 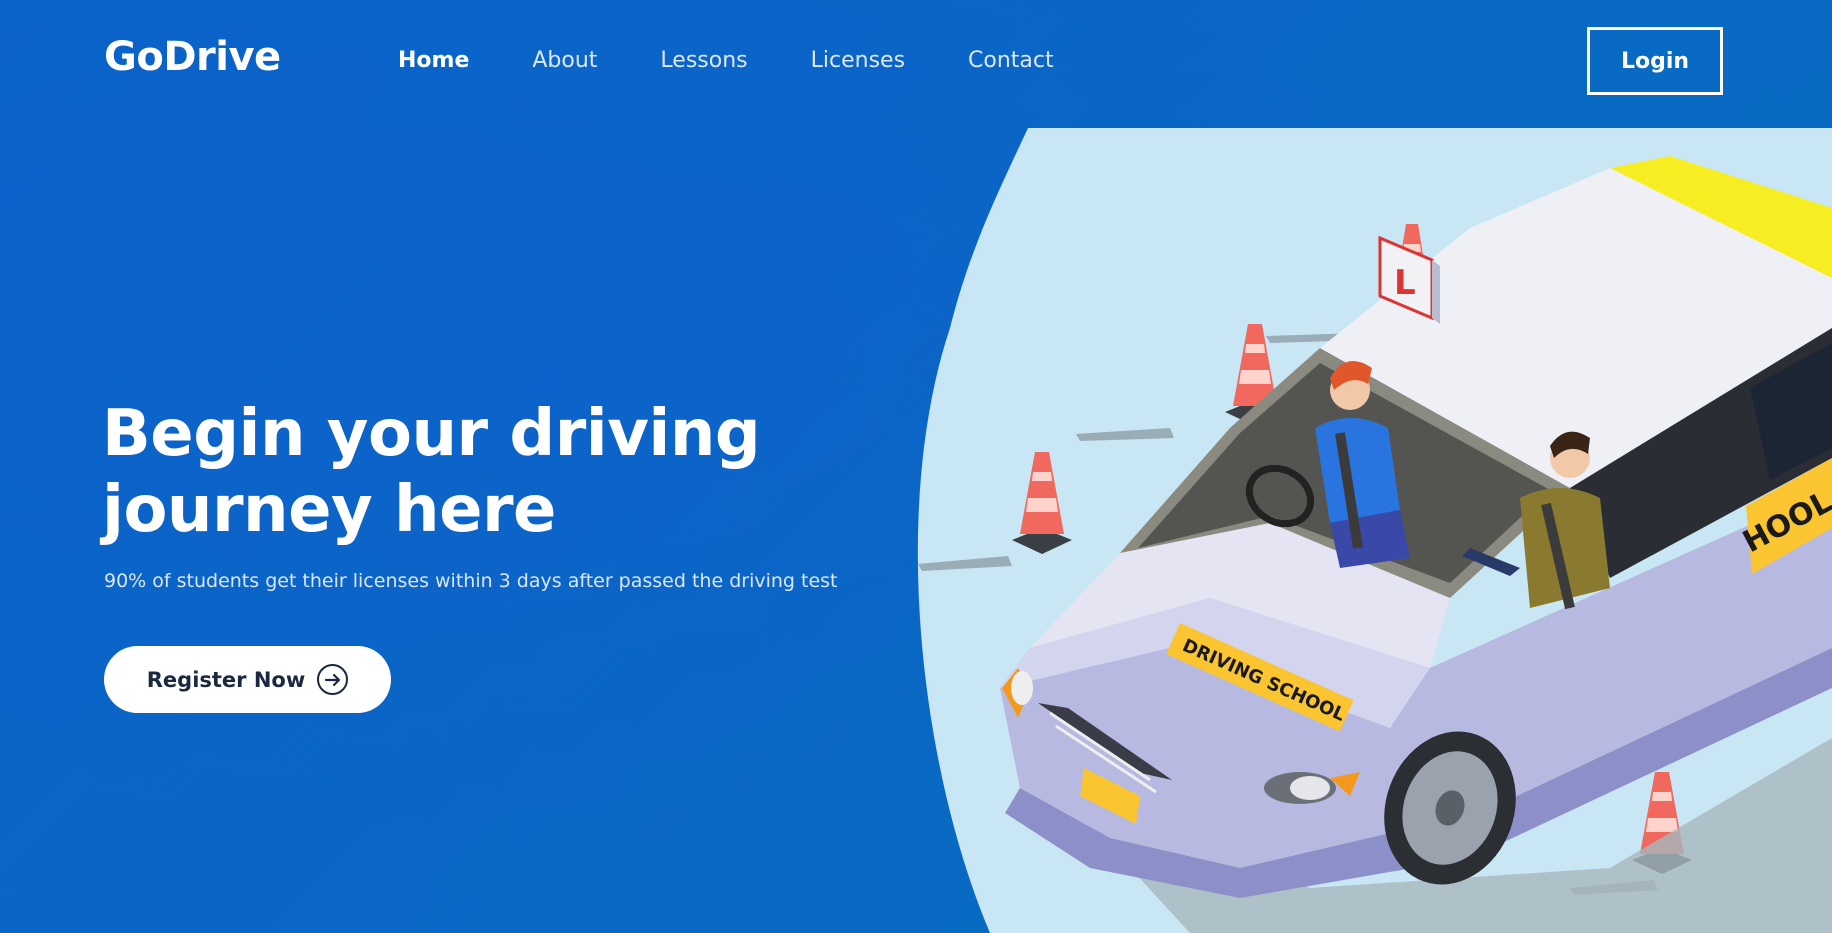 I want to click on register-now-button: Register Now, so click(x=247, y=679).